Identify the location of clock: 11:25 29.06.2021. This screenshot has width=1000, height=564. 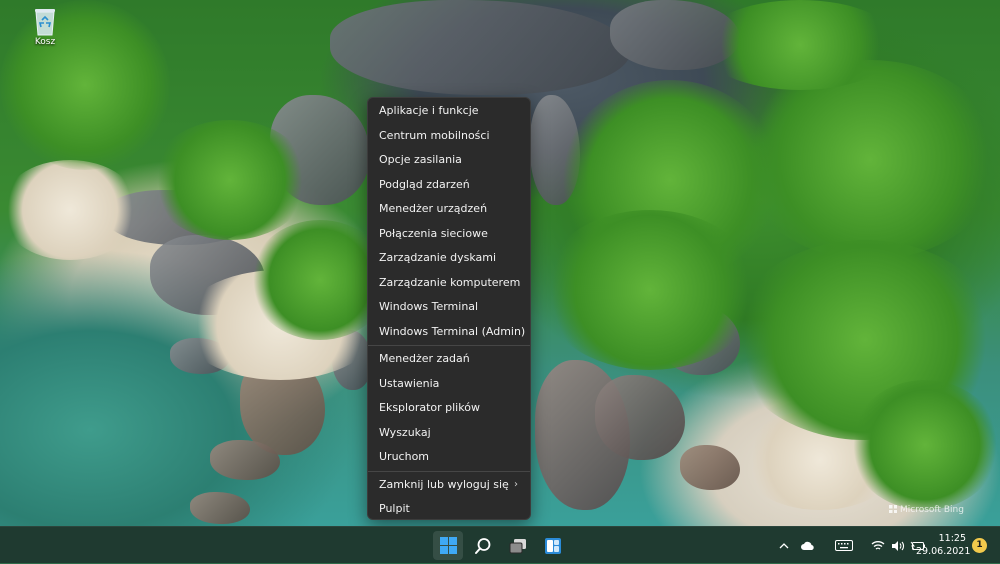
(943, 545).